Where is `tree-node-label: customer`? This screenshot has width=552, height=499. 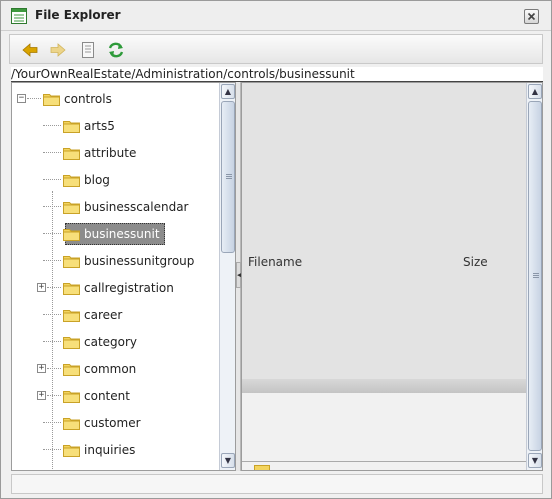 tree-node-label: customer is located at coordinates (112, 423).